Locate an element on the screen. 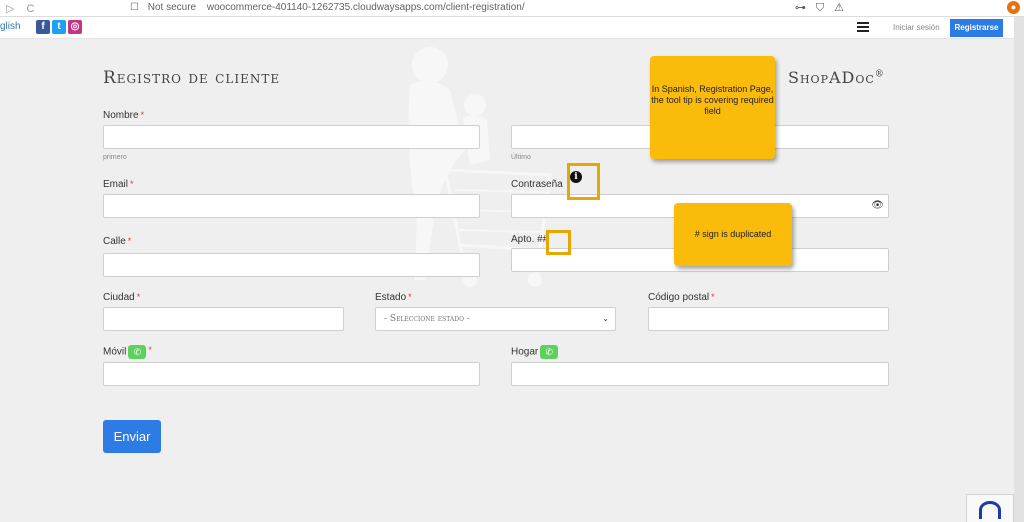 The width and height of the screenshot is (1024, 522). language-link: glish is located at coordinates (10, 26).